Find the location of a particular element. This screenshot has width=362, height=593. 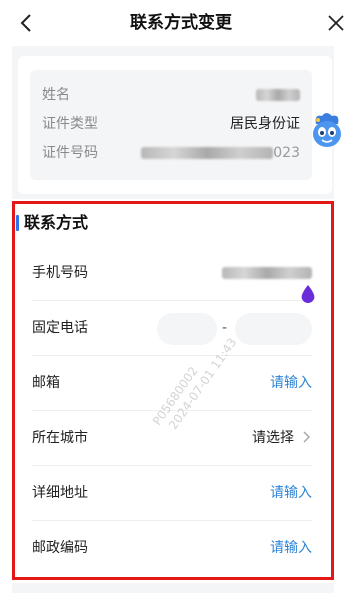

identity-row-name: 姓名 is located at coordinates (171, 95).